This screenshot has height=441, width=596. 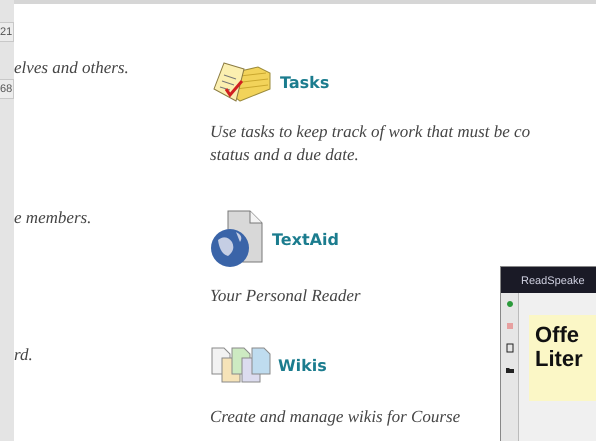 I want to click on pages-icon, so click(x=241, y=365).